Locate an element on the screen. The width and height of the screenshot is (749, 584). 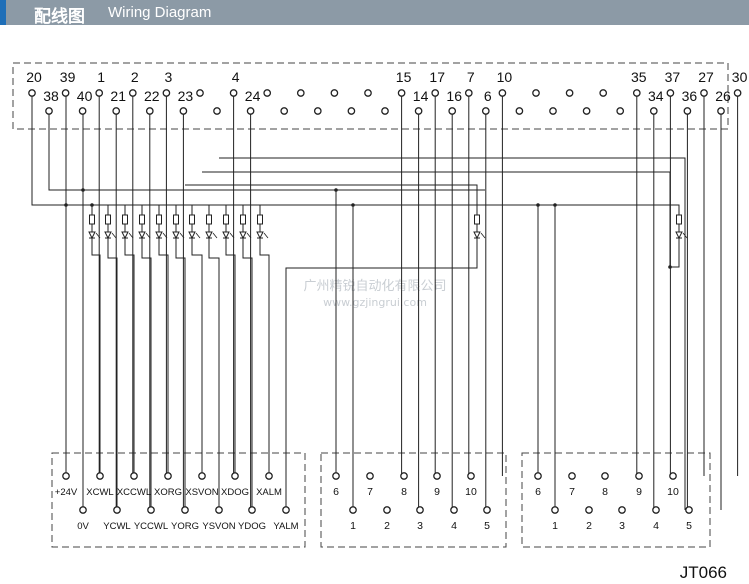
terminal-block-1-lower-label: YSVON is located at coordinates (218, 526).